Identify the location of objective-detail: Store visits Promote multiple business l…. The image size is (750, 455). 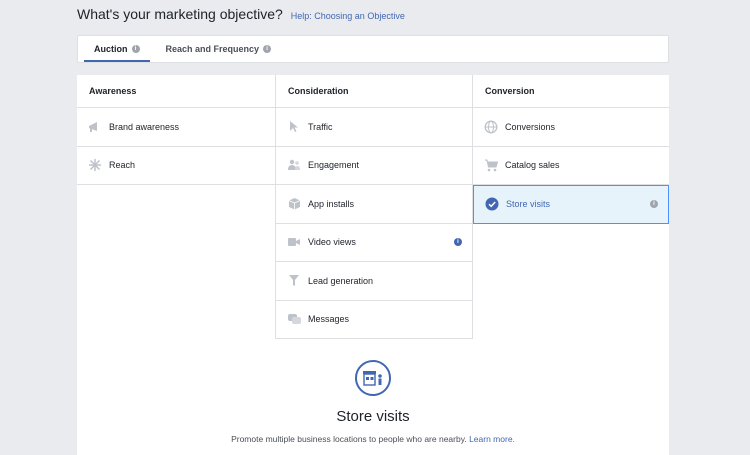
(373, 402).